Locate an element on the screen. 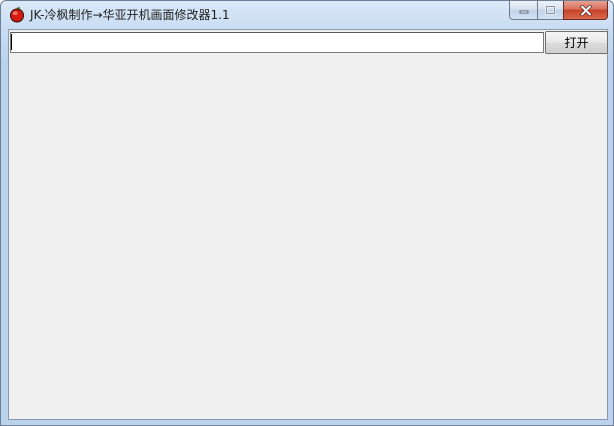 This screenshot has height=426, width=614. app-icon is located at coordinates (17, 15).